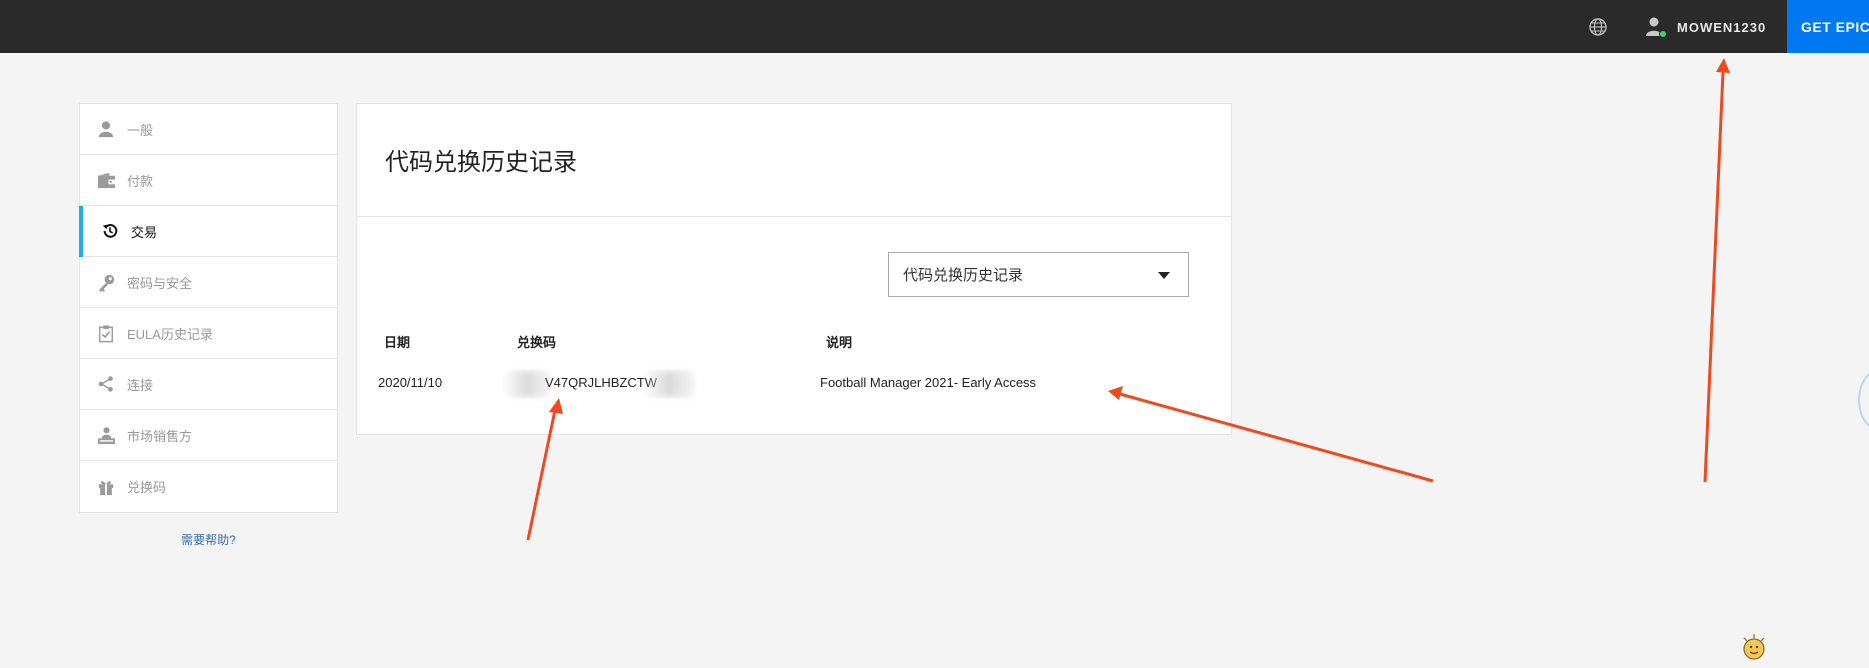  Describe the element at coordinates (106, 487) in the screenshot. I see `gift-icon` at that location.